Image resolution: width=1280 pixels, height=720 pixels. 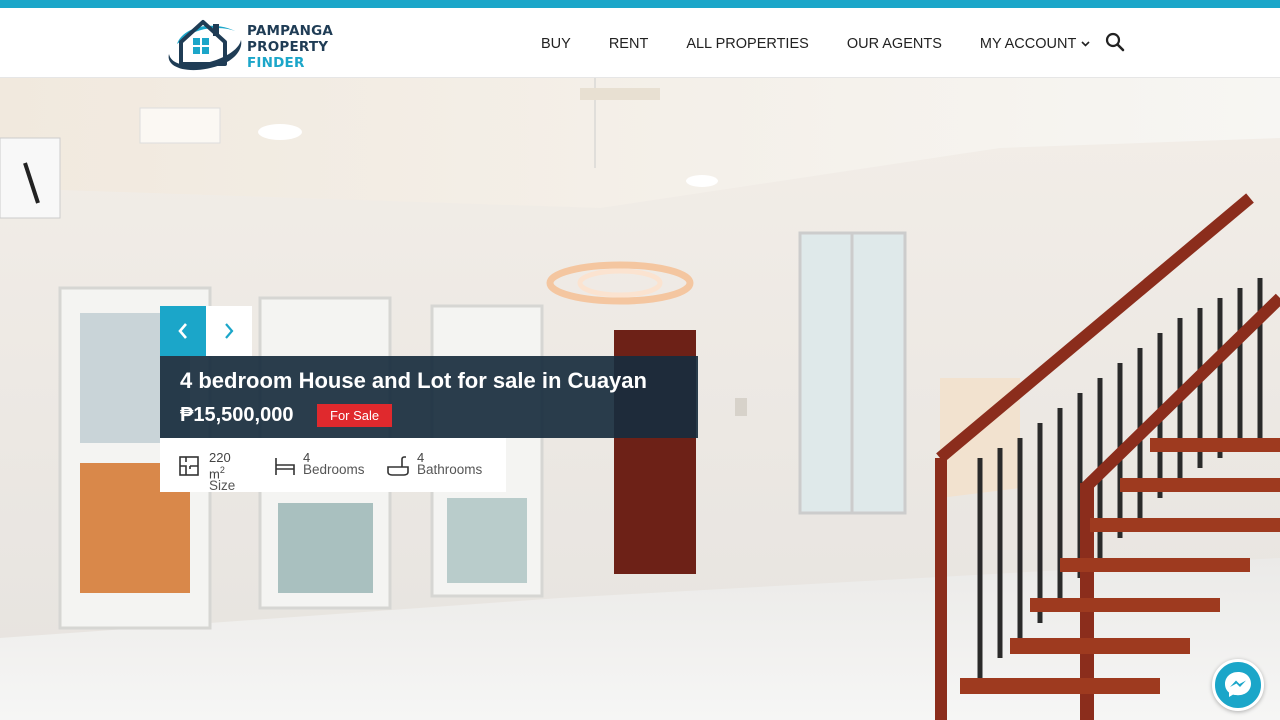 I want to click on carousel-prev-button, so click(x=183, y=331).